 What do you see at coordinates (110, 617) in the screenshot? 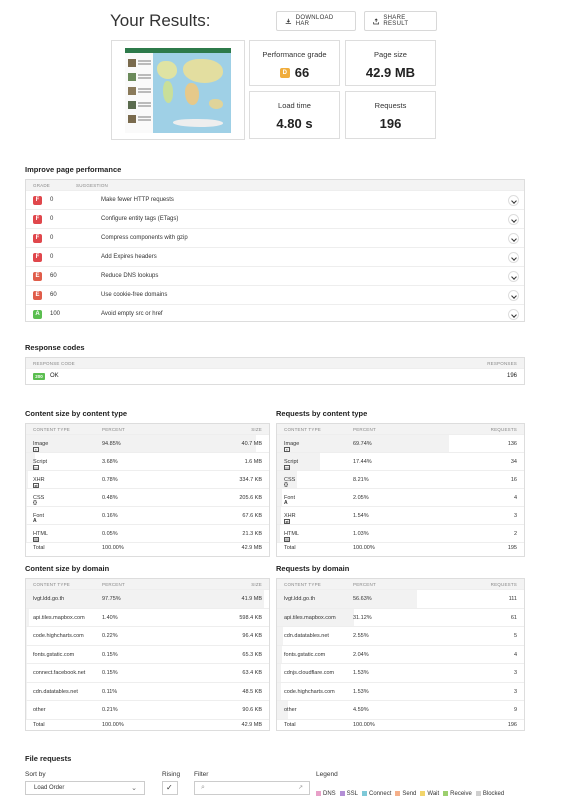
I see `row-percent: 1.40%` at bounding box center [110, 617].